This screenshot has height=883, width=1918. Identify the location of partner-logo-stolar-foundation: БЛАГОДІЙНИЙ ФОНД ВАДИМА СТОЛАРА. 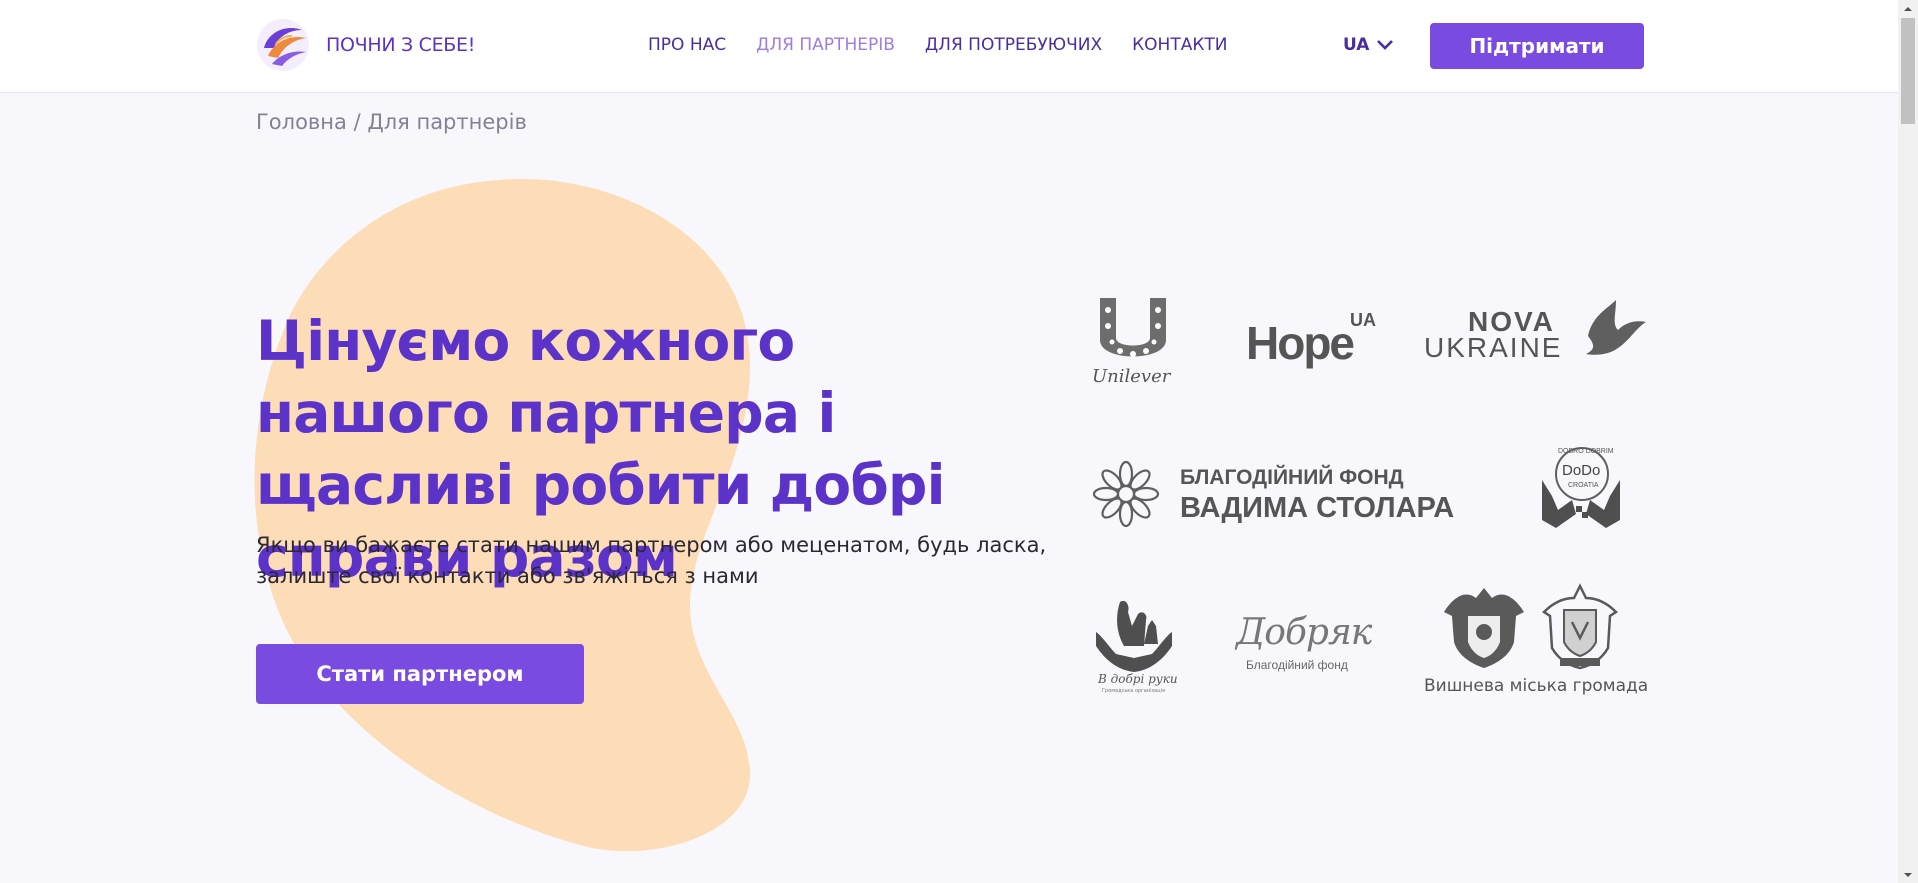
(1285, 494).